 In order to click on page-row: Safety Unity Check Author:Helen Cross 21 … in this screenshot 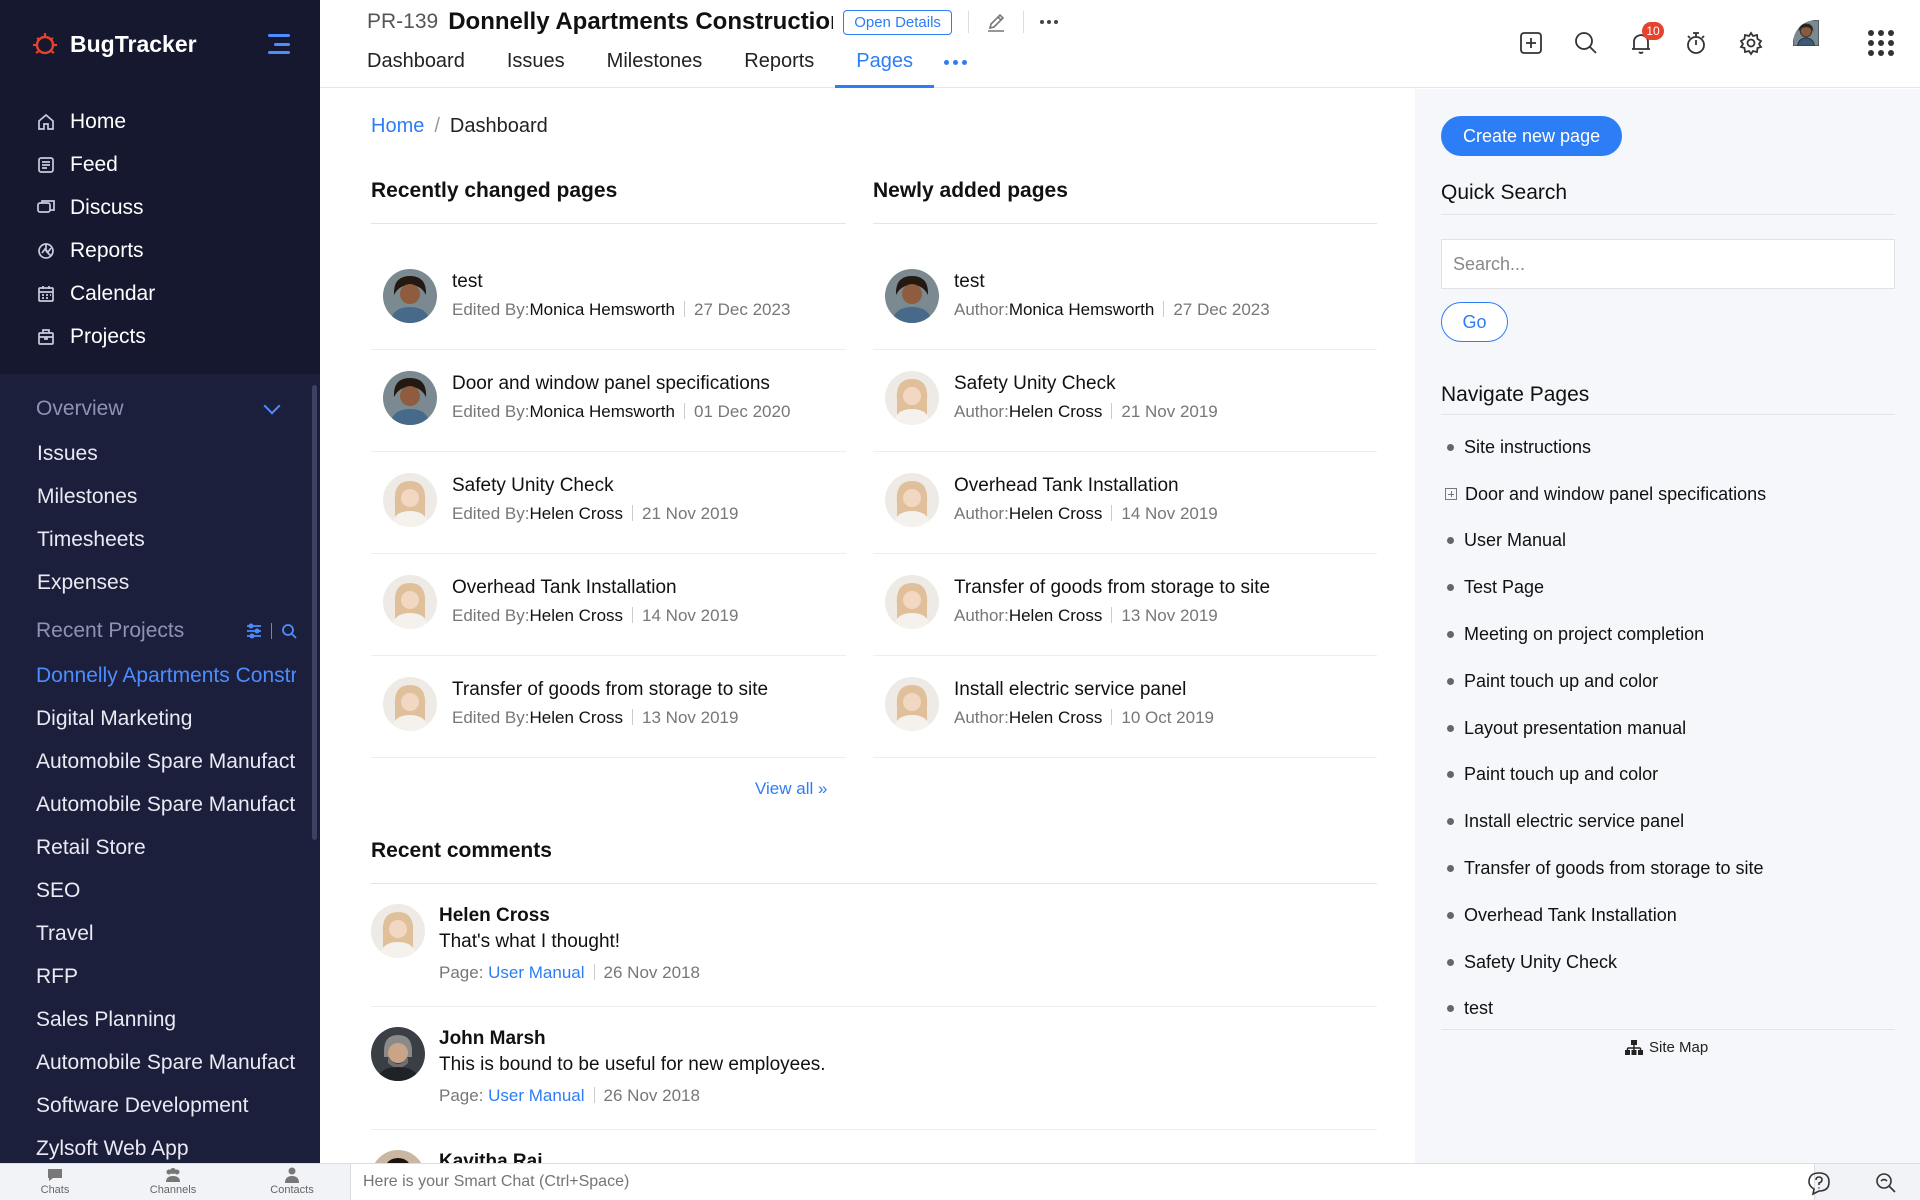, I will do `click(1125, 401)`.